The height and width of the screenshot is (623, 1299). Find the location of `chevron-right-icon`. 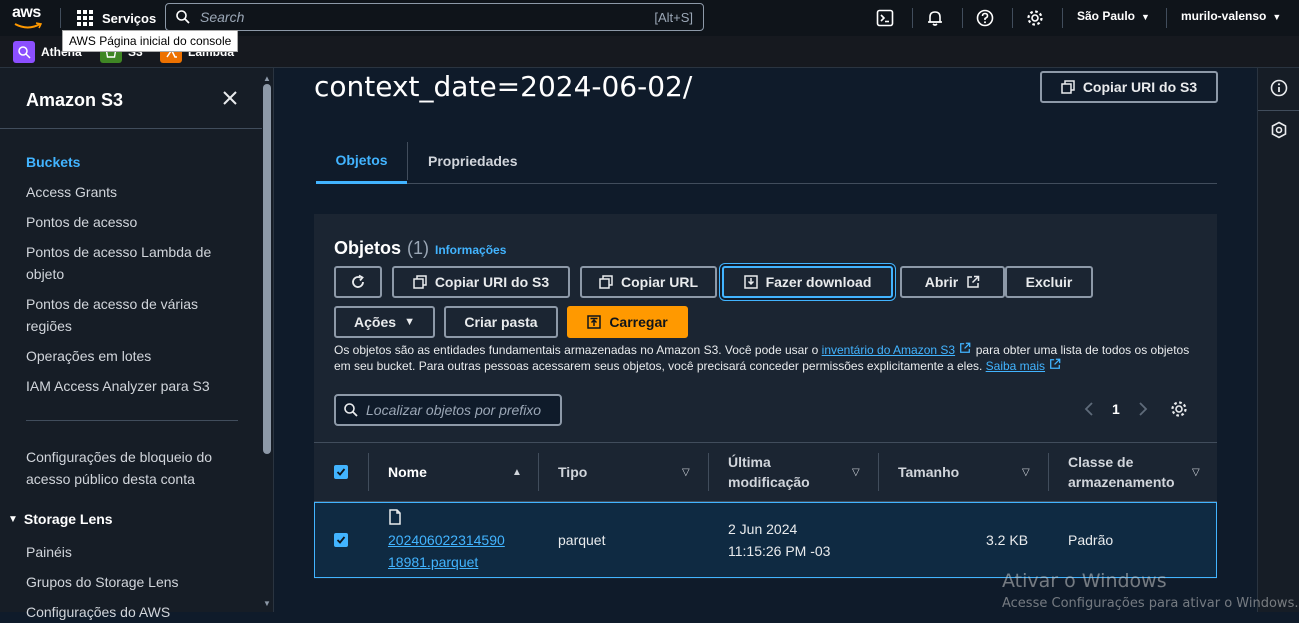

chevron-right-icon is located at coordinates (1143, 409).